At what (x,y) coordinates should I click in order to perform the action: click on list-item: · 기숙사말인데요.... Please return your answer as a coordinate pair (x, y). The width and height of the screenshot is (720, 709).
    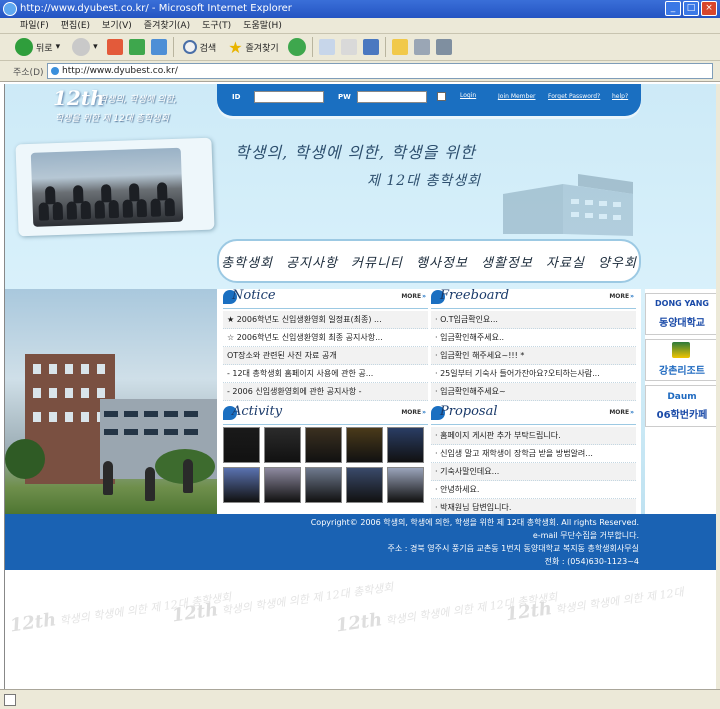
    Looking at the image, I should click on (533, 472).